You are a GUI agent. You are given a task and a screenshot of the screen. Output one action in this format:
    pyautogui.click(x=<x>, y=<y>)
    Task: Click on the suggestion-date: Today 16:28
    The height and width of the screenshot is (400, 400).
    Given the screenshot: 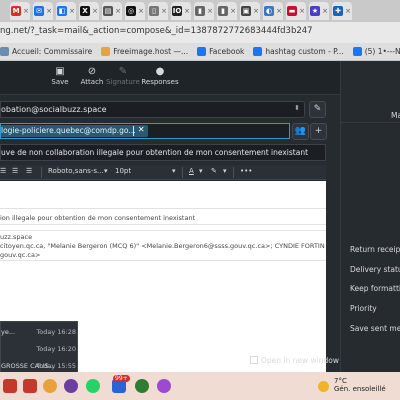 What is the action you would take?
    pyautogui.click(x=56, y=332)
    